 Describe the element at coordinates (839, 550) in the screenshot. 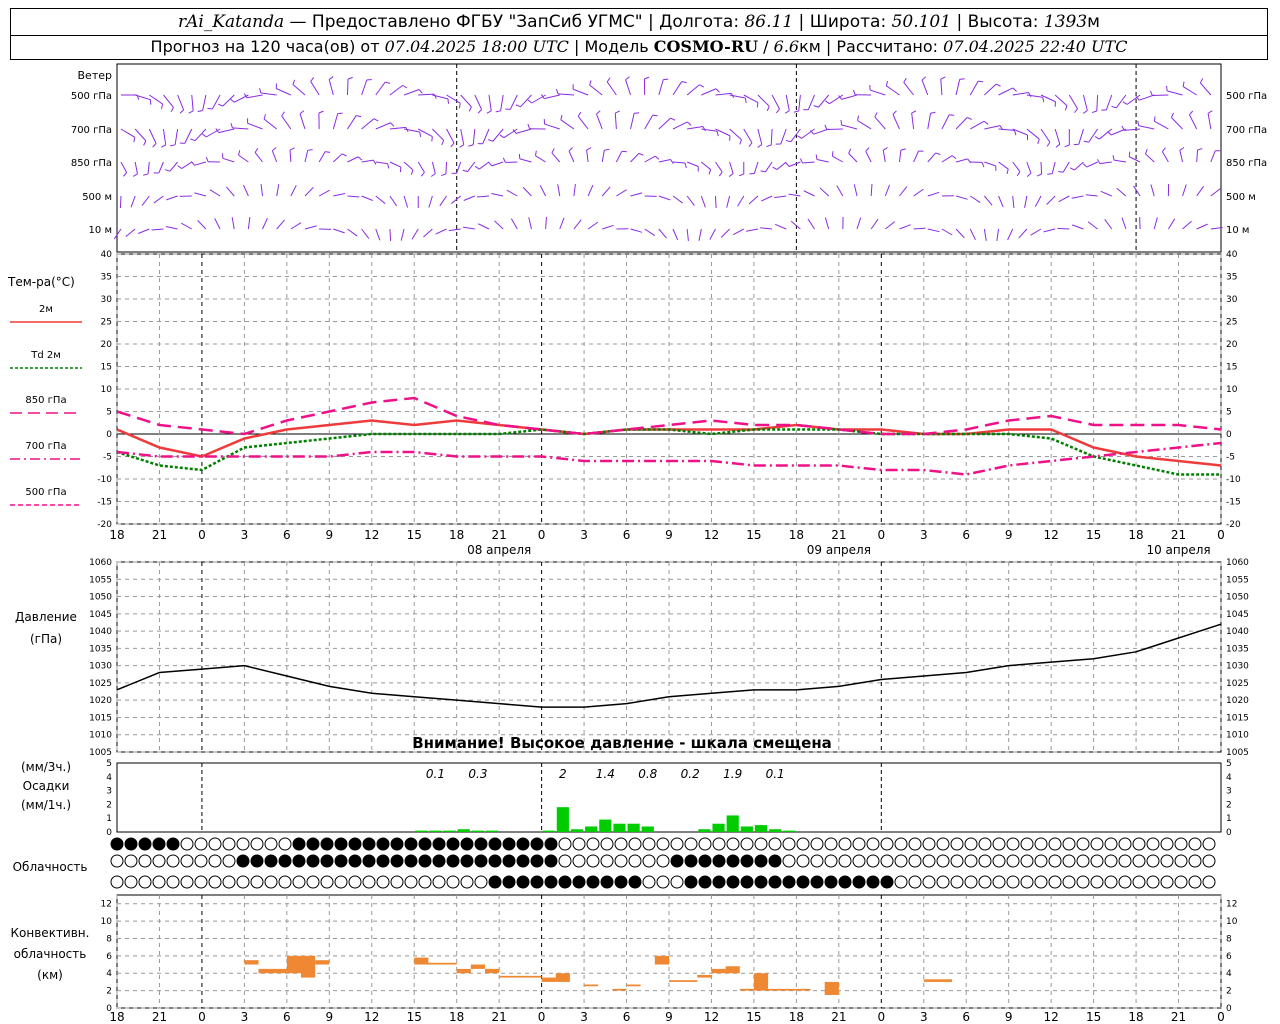

I see `date-label: 09 апреля` at that location.